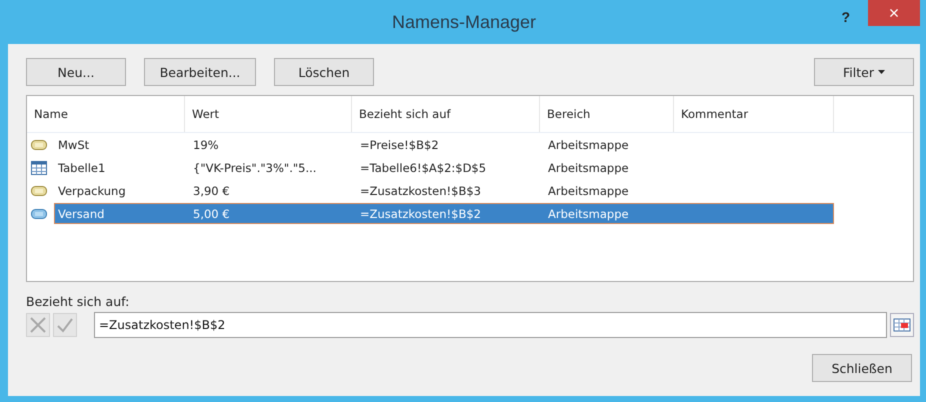 This screenshot has width=926, height=402. I want to click on list-row: Tabelle1 {"VK-Preis"."3%"."5... =Tabelle6!$A$2:$D$5 Arbeitsmappe, so click(444, 167).